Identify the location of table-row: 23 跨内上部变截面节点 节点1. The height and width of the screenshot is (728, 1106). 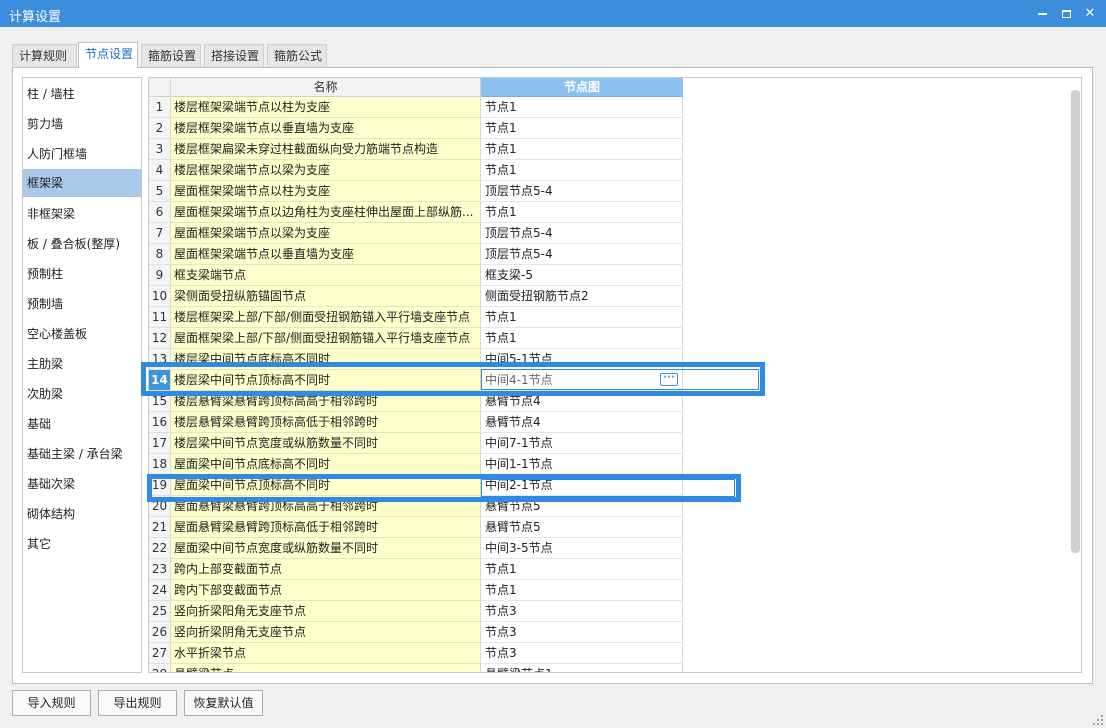
(416, 569).